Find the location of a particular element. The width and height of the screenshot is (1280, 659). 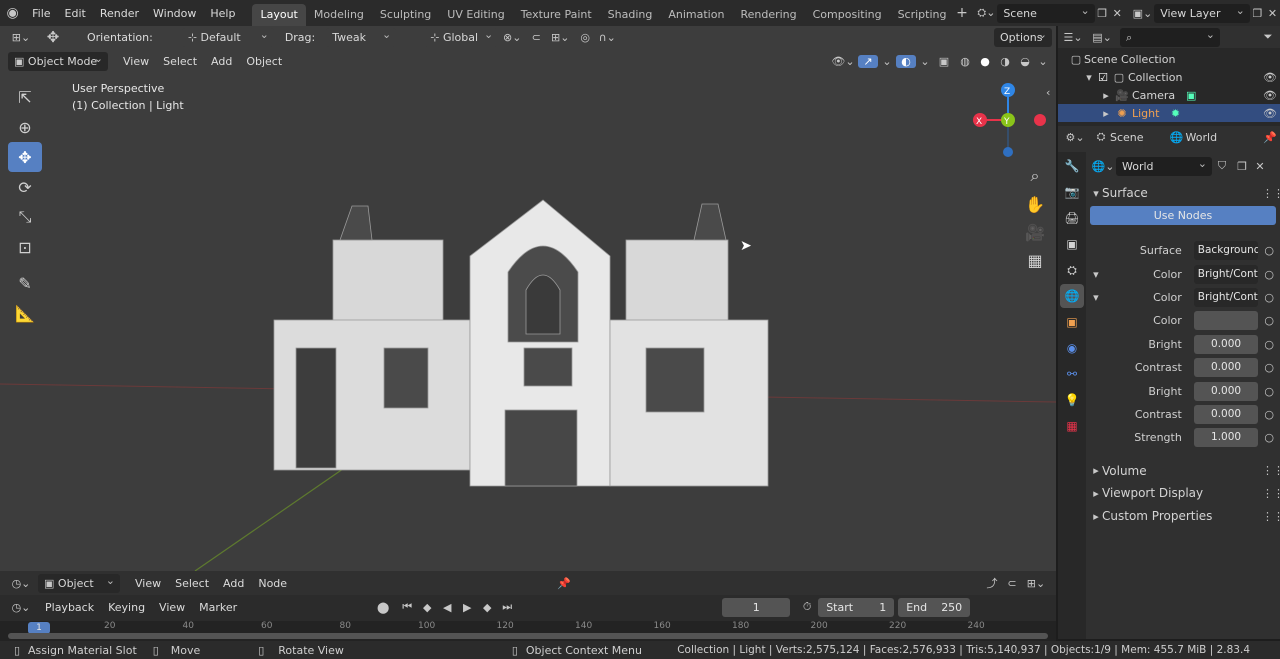

overlay-toggle-icon: ◐ is located at coordinates (906, 61).